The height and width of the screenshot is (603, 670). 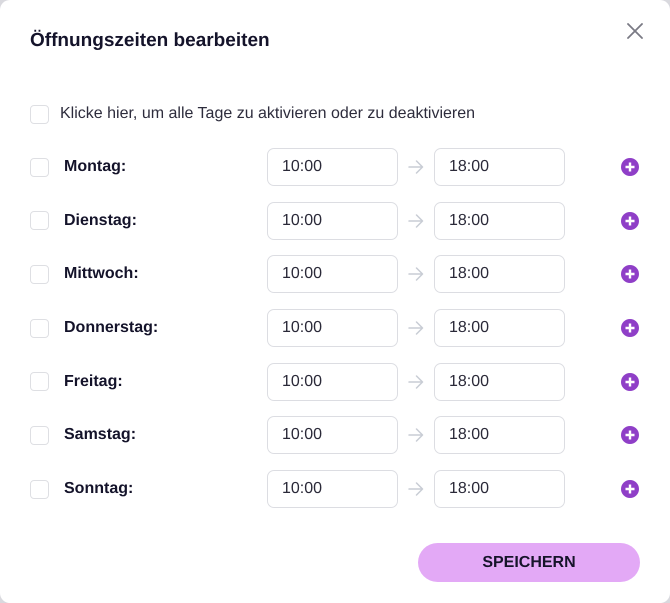 What do you see at coordinates (102, 274) in the screenshot?
I see `day-label: Mittwoch:` at bounding box center [102, 274].